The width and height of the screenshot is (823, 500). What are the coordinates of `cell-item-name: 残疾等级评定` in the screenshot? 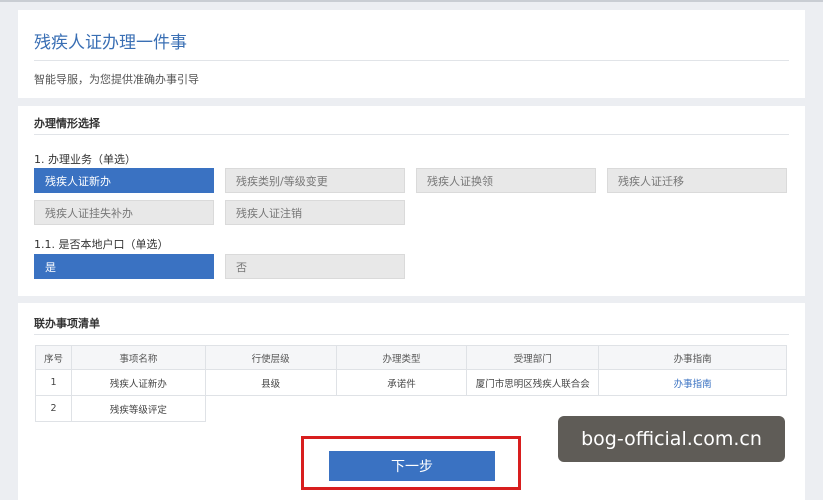 It's located at (138, 408).